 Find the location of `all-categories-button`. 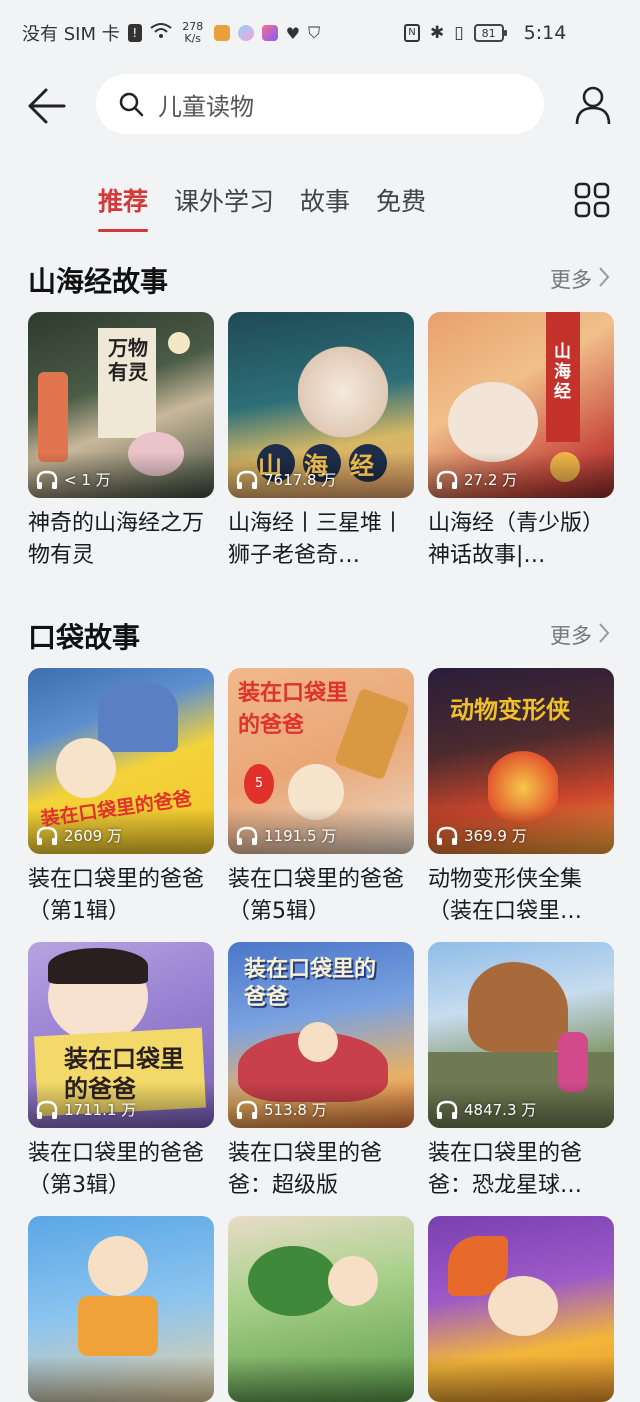

all-categories-button is located at coordinates (592, 200).